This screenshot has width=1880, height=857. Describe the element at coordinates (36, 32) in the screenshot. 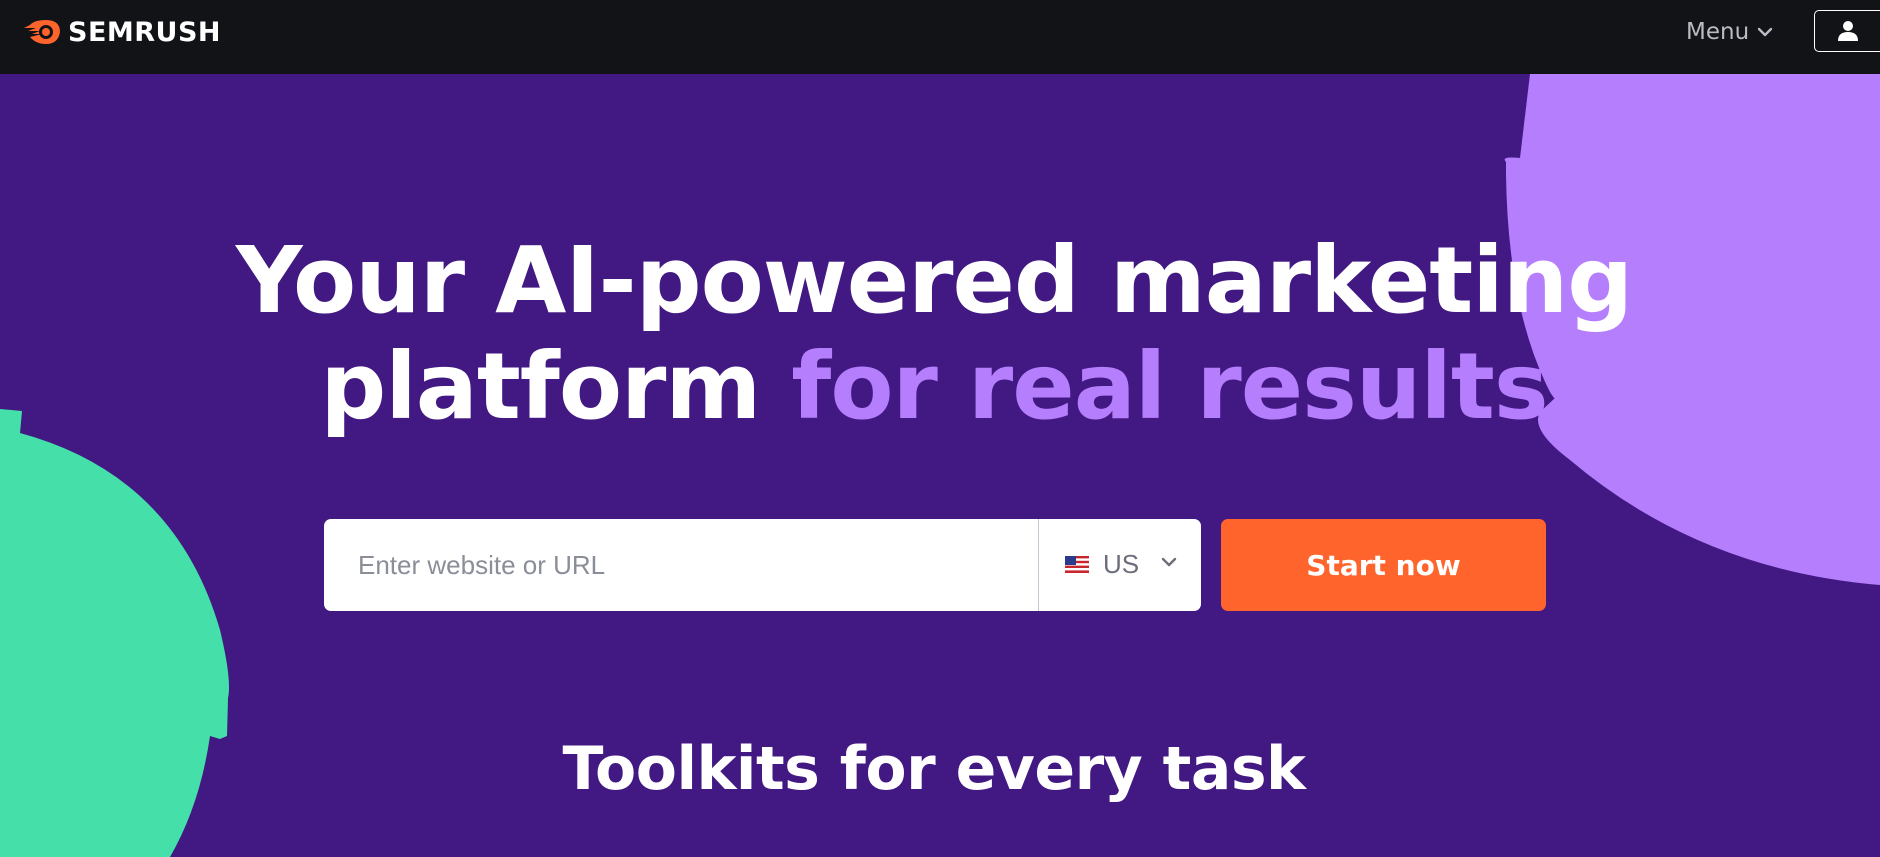

I see `semrush-fireball-icon` at that location.